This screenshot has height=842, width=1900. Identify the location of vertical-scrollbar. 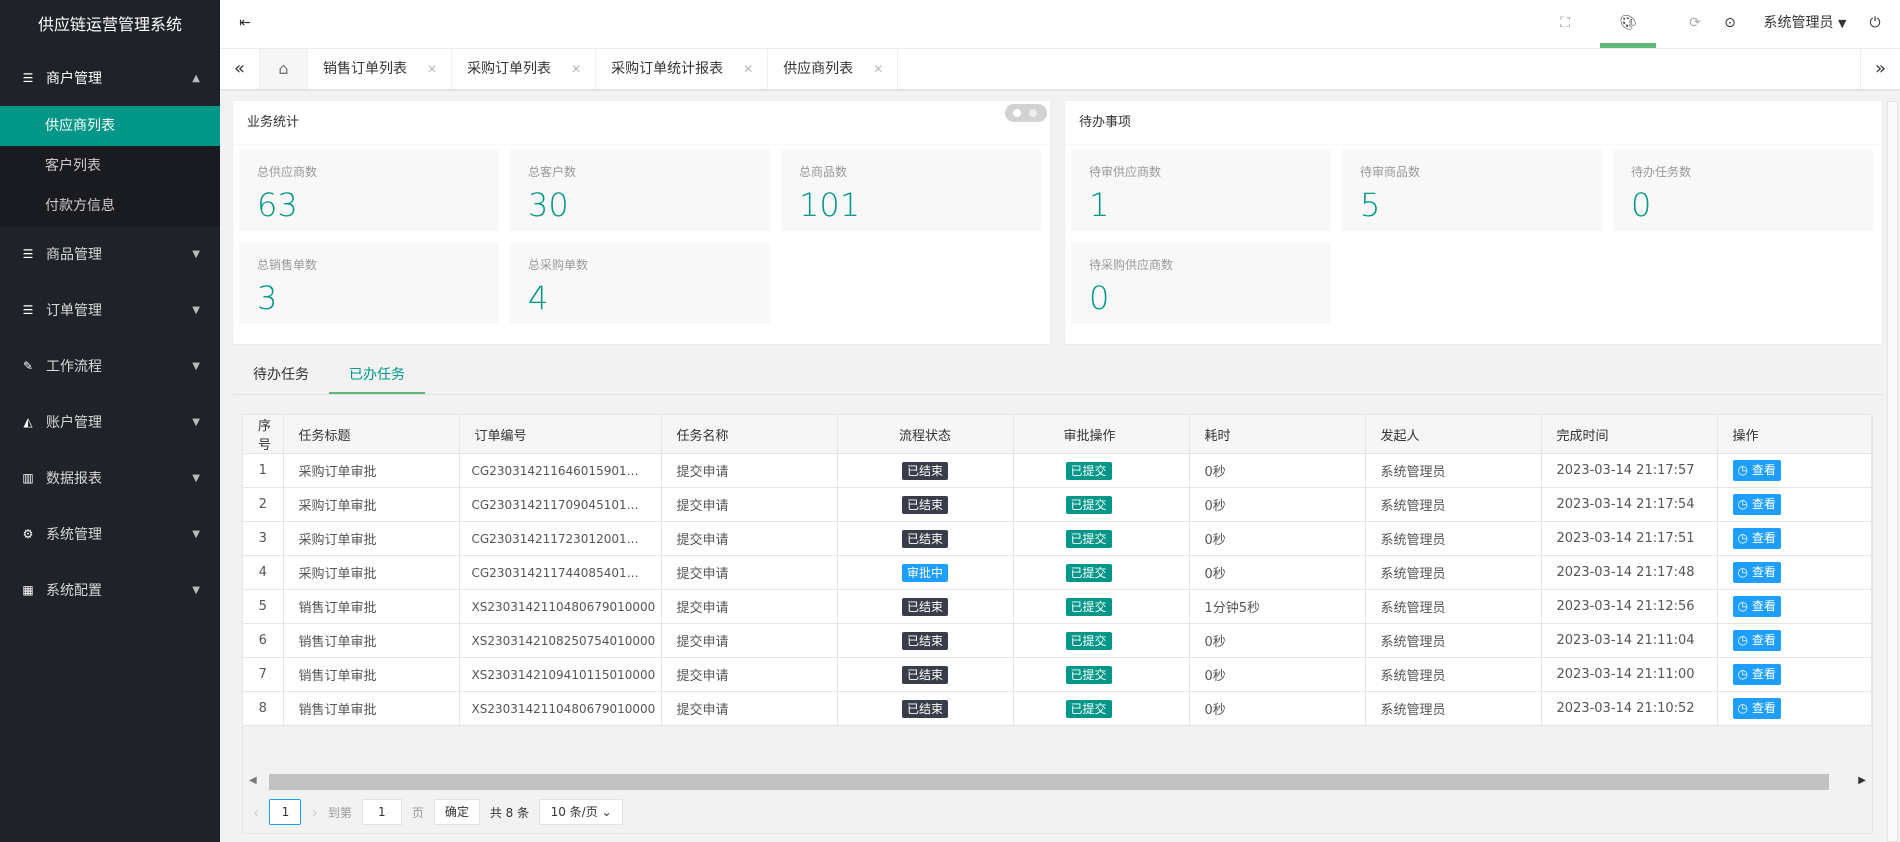
(1892, 471).